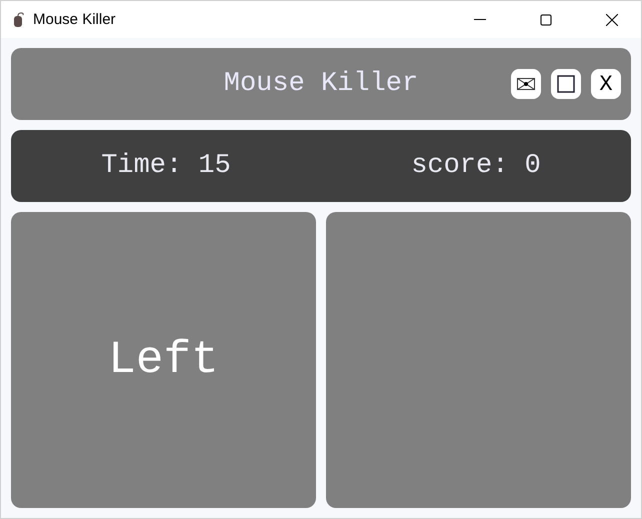 This screenshot has height=519, width=642. I want to click on window-title: Mouse Killer, so click(75, 19).